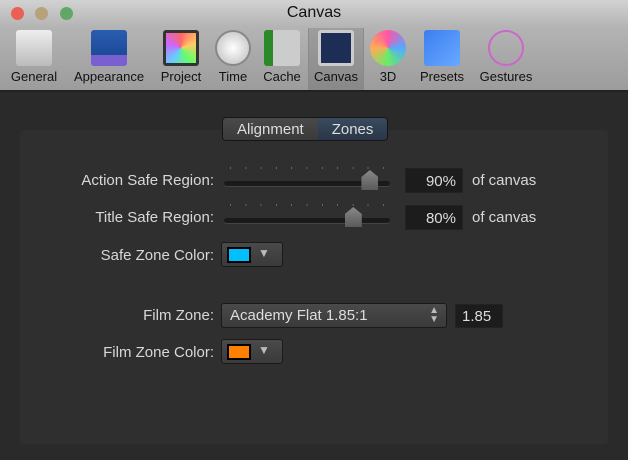 This screenshot has width=628, height=460. What do you see at coordinates (252, 351) in the screenshot?
I see `film-zone-color-well: ▼` at bounding box center [252, 351].